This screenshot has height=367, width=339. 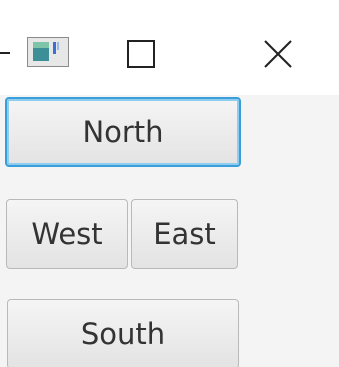 I want to click on south-button: South, so click(x=123, y=333).